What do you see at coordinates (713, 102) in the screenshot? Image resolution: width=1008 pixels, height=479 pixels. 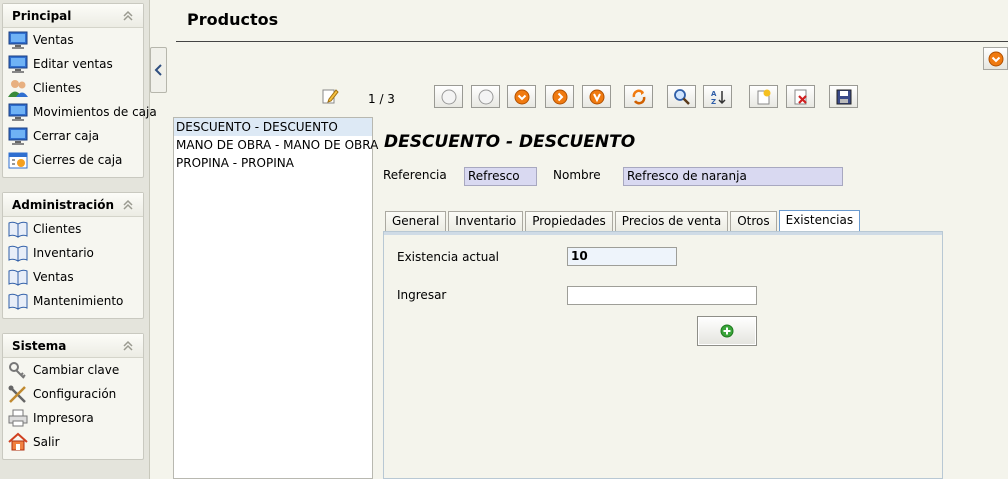 I see `svg-text: Z` at bounding box center [713, 102].